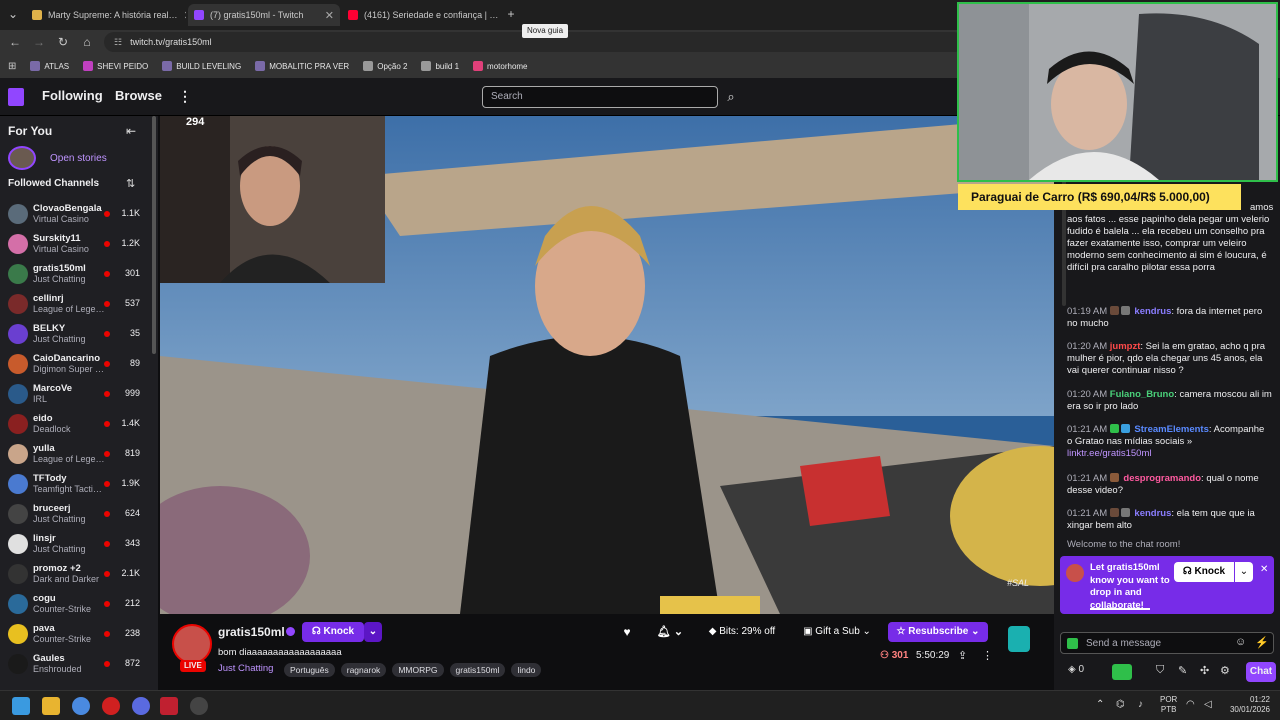 Image resolution: width=1280 pixels, height=720 pixels. I want to click on wifi-icon: ◠, so click(1190, 704).